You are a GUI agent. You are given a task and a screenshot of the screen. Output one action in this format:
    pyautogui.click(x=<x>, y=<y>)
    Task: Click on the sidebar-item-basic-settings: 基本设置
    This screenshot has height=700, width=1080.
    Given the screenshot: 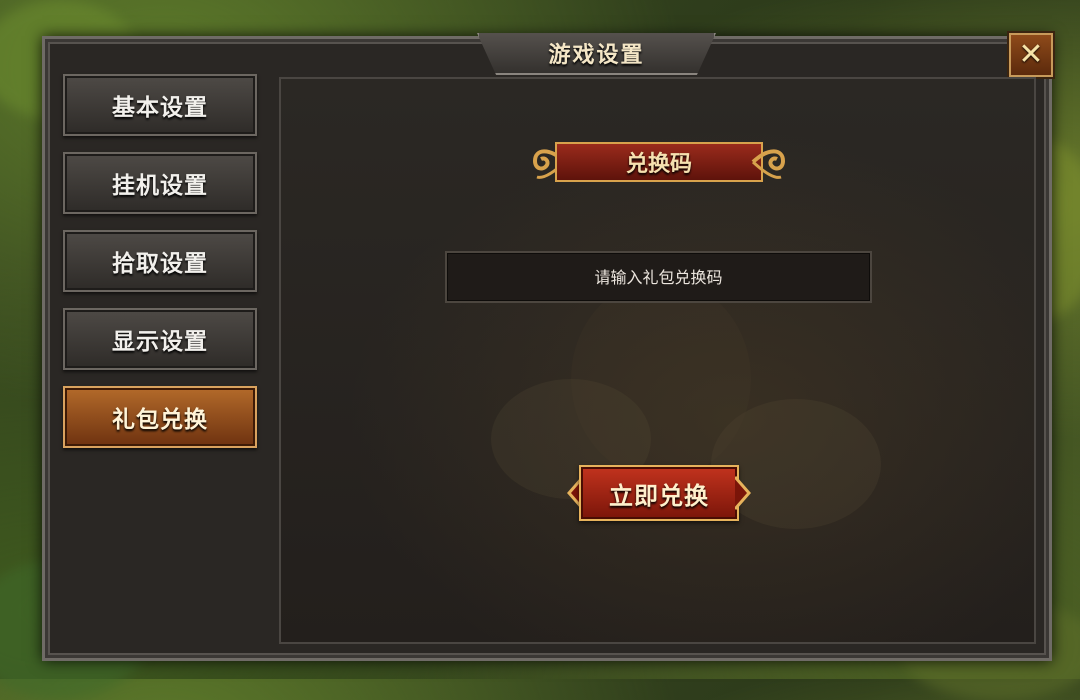 What is the action you would take?
    pyautogui.click(x=160, y=105)
    